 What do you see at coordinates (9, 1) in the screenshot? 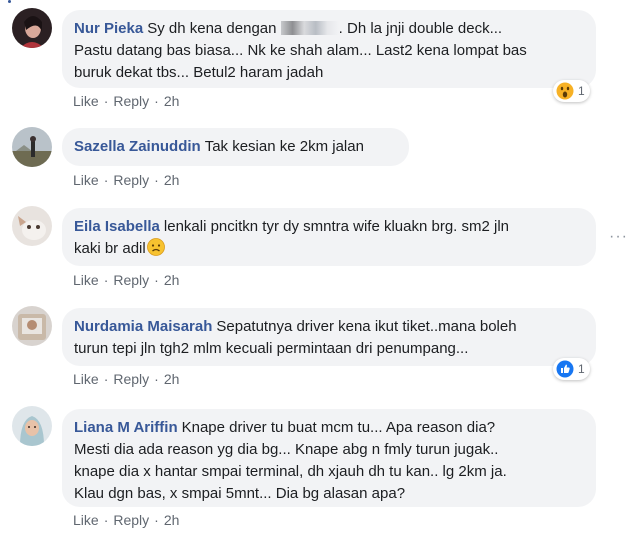
I see `scroll-indicator` at bounding box center [9, 1].